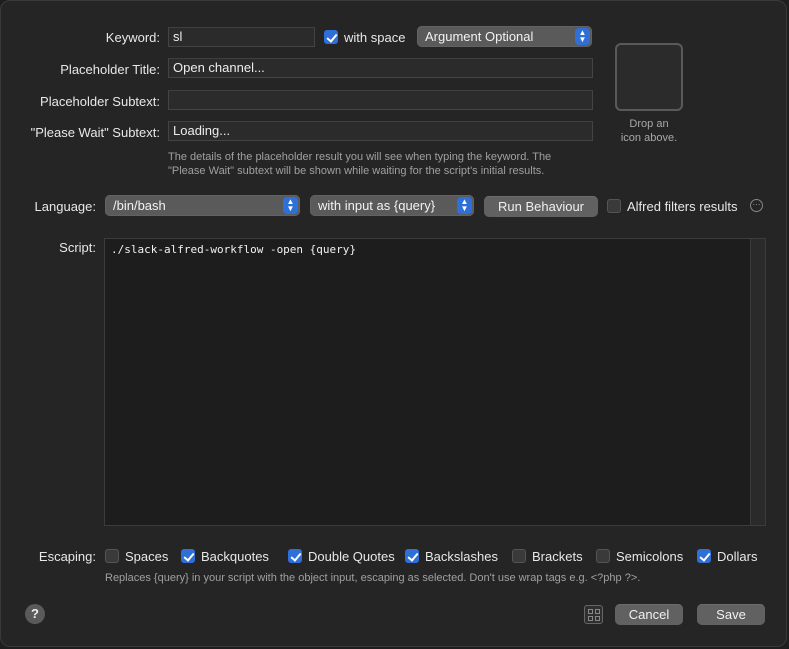 The width and height of the screenshot is (789, 649). Describe the element at coordinates (757, 382) in the screenshot. I see `script-scrollbar` at that location.